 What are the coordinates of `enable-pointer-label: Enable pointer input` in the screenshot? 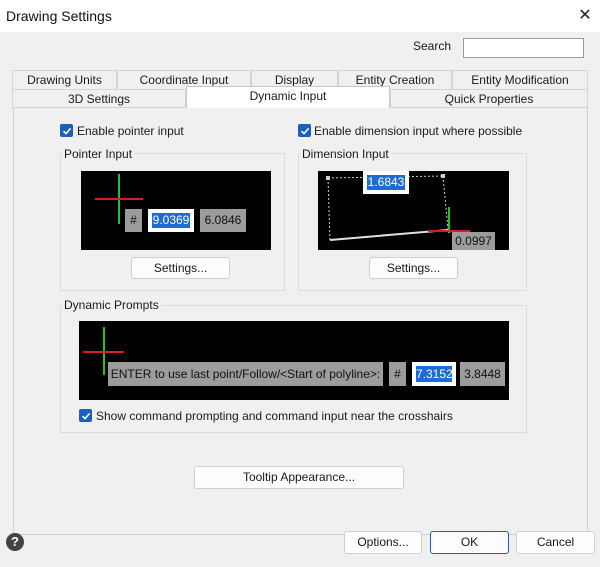 It's located at (130, 131).